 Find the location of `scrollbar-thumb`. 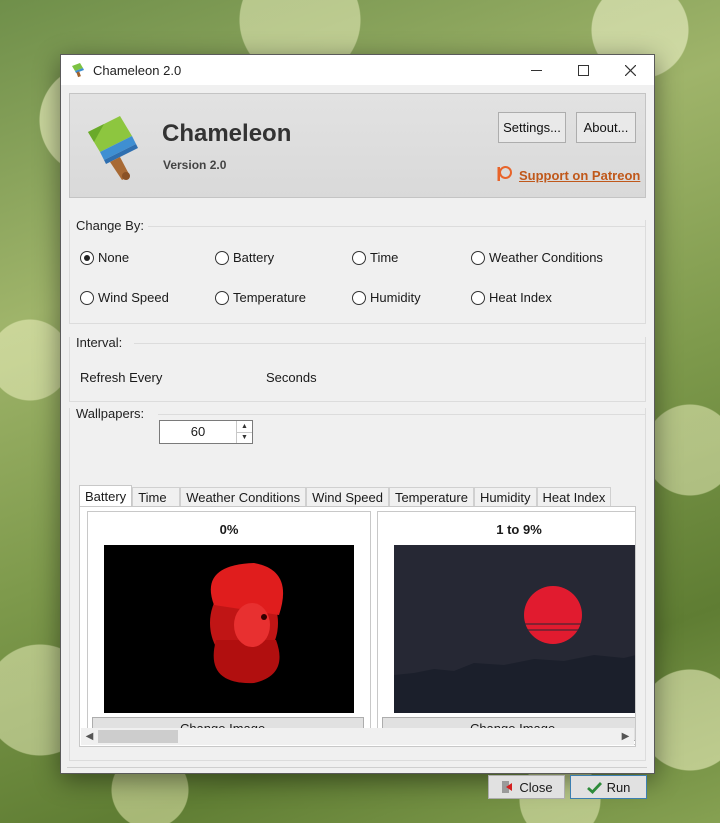

scrollbar-thumb is located at coordinates (138, 736).